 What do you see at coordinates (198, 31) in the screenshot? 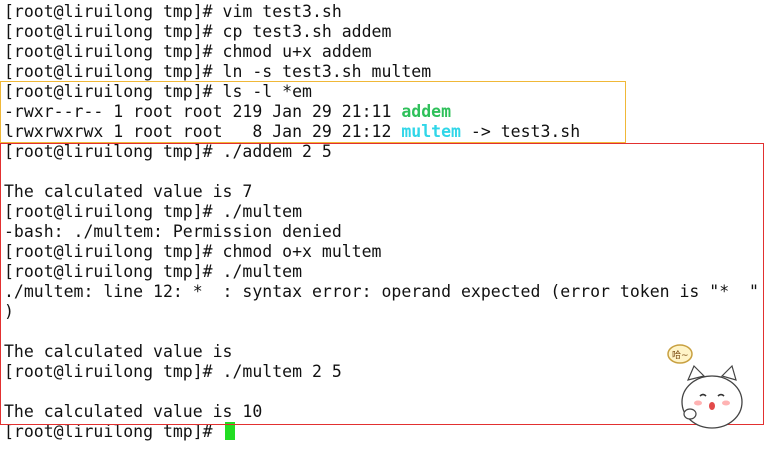
I see `terminal-line: [root@liruilong tmp]# cp test3.sh addem` at bounding box center [198, 31].